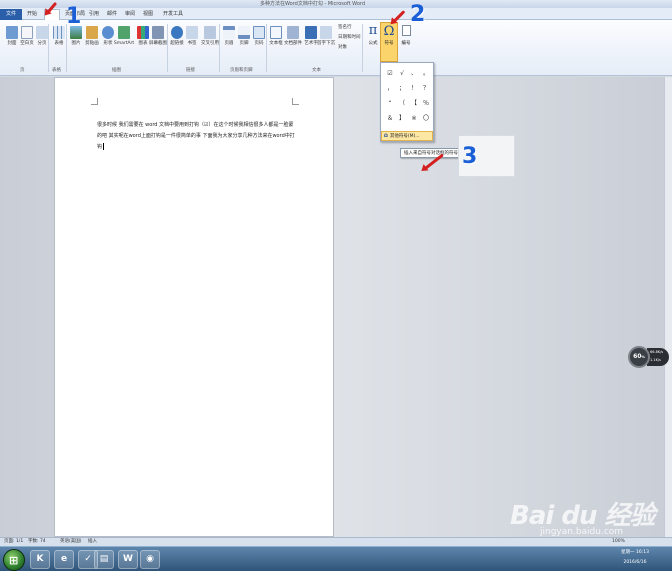 The width and height of the screenshot is (672, 571). I want to click on group-label-pages: 页, so click(22, 70).